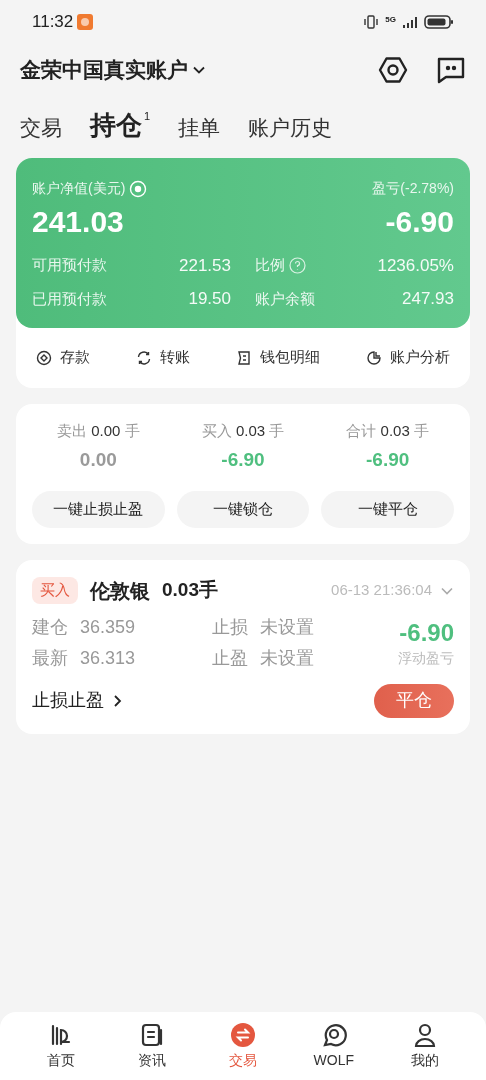 The width and height of the screenshot is (486, 1080). Describe the element at coordinates (410, 22) in the screenshot. I see `signal-icon` at that location.